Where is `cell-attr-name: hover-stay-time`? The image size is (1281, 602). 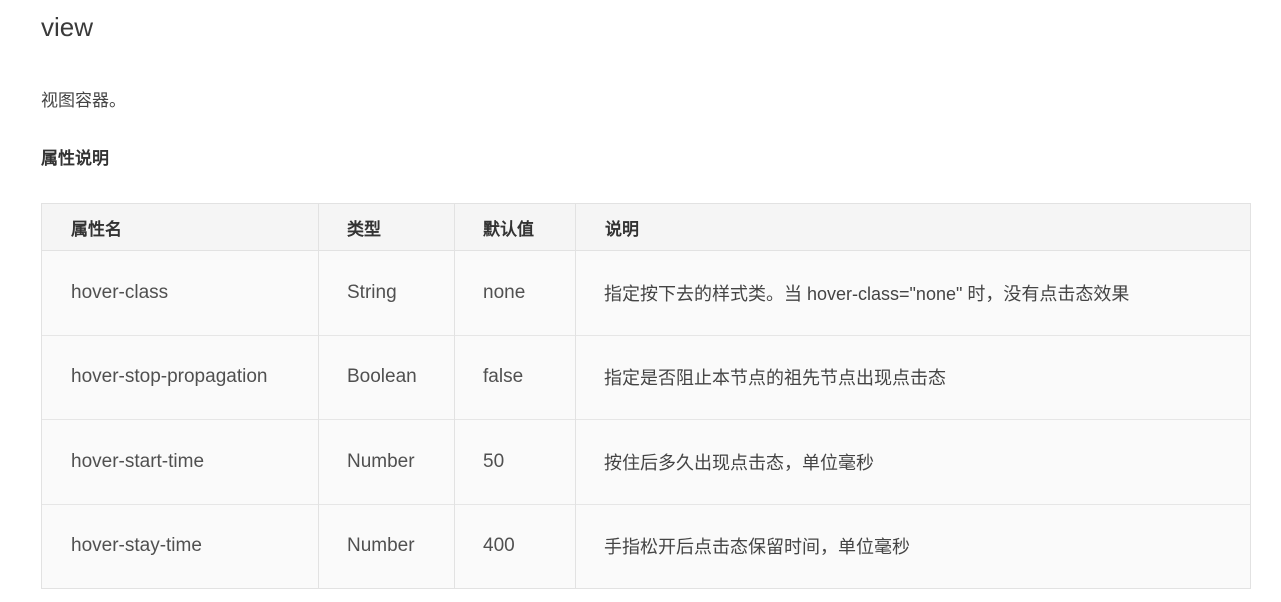 cell-attr-name: hover-stay-time is located at coordinates (180, 546).